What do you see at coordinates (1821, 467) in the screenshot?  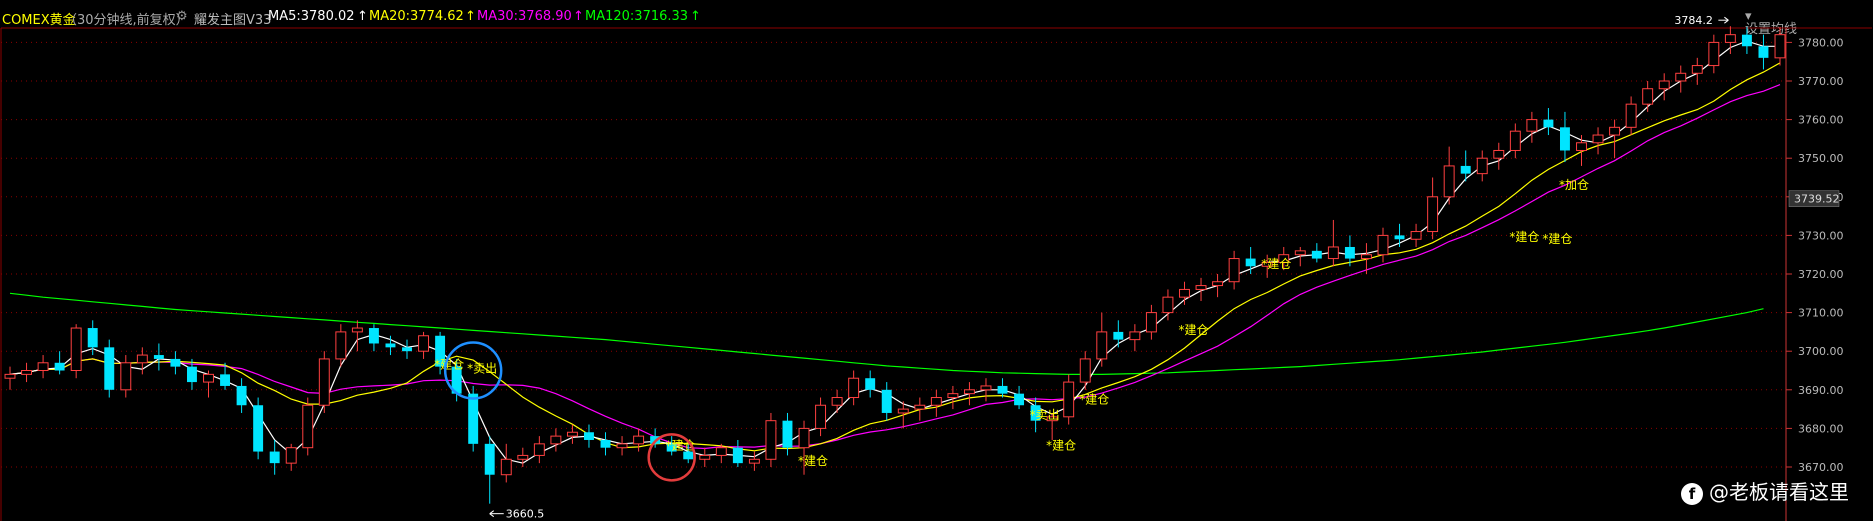 I see `y-tick-label: 3670.00` at bounding box center [1821, 467].